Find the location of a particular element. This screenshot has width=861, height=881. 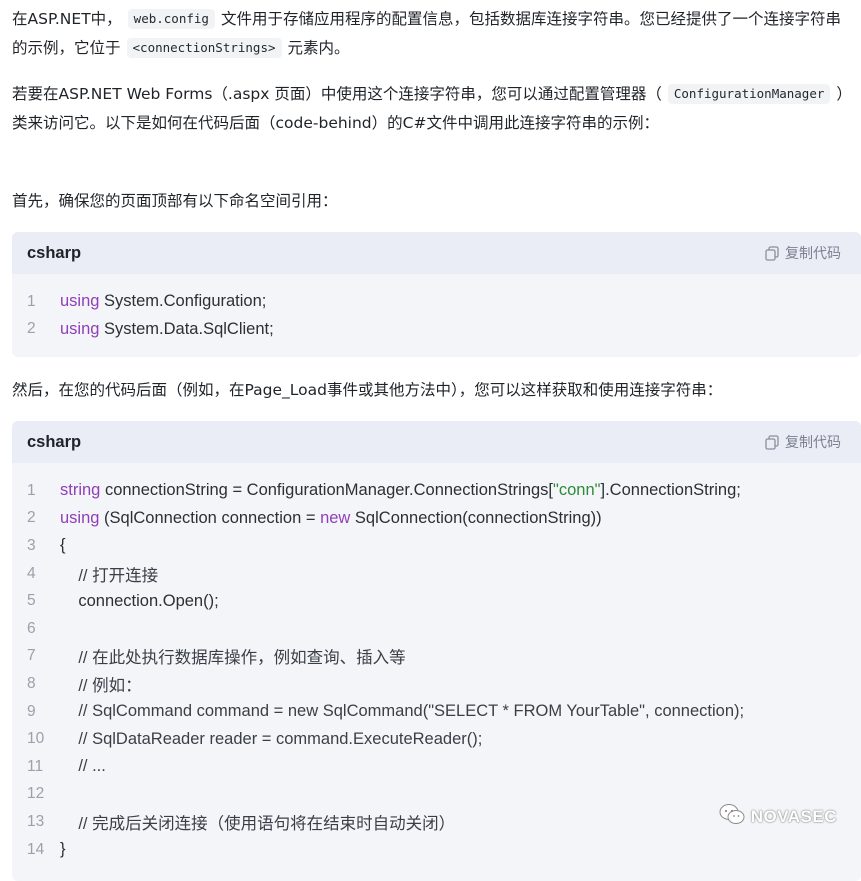

code-line: 3{ is located at coordinates (436, 546).